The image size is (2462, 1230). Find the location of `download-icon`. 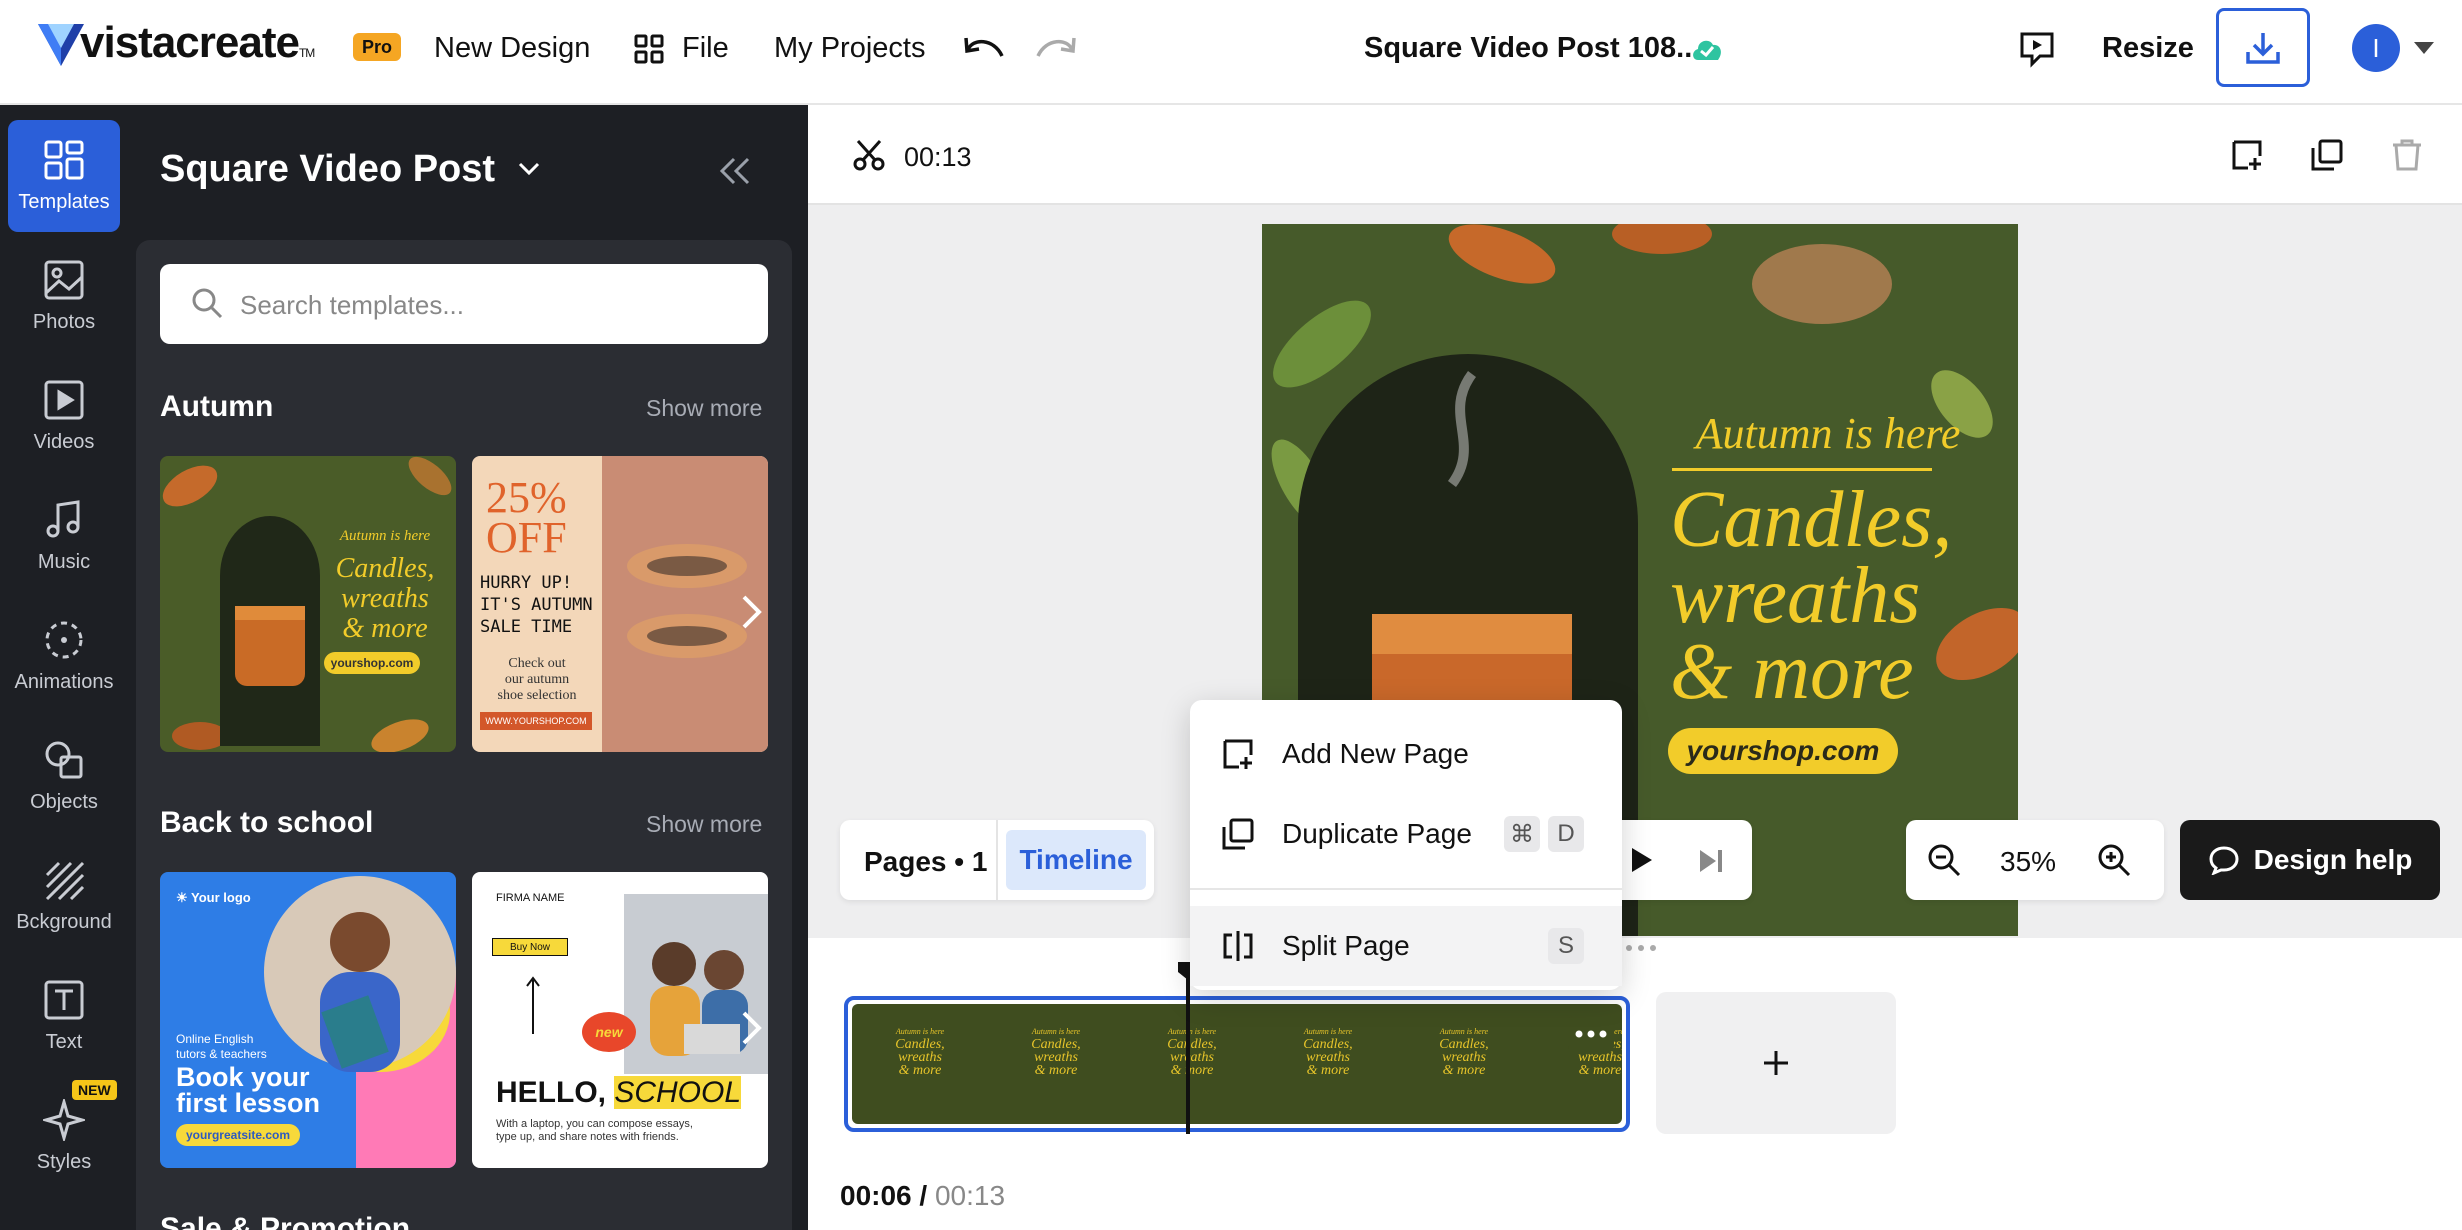

download-icon is located at coordinates (2263, 48).